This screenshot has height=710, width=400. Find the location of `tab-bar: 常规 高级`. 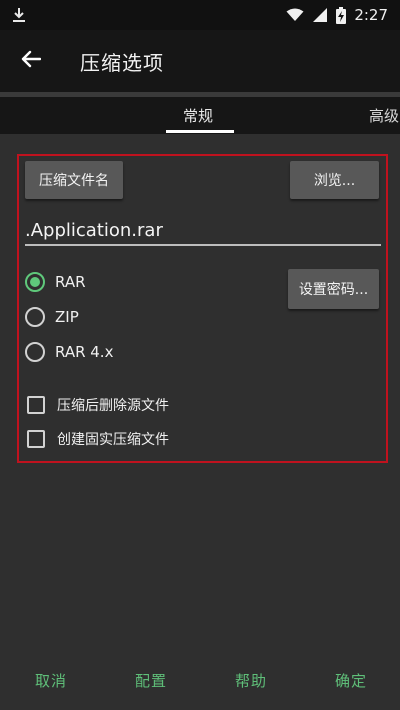

tab-bar: 常规 高级 is located at coordinates (200, 113).